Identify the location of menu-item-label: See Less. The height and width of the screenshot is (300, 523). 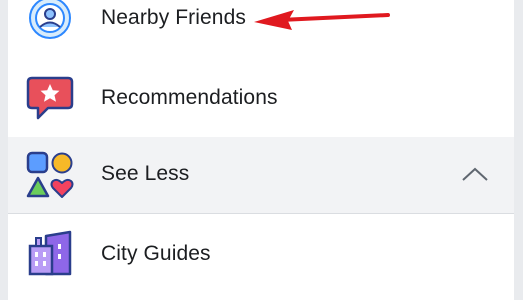
(145, 173).